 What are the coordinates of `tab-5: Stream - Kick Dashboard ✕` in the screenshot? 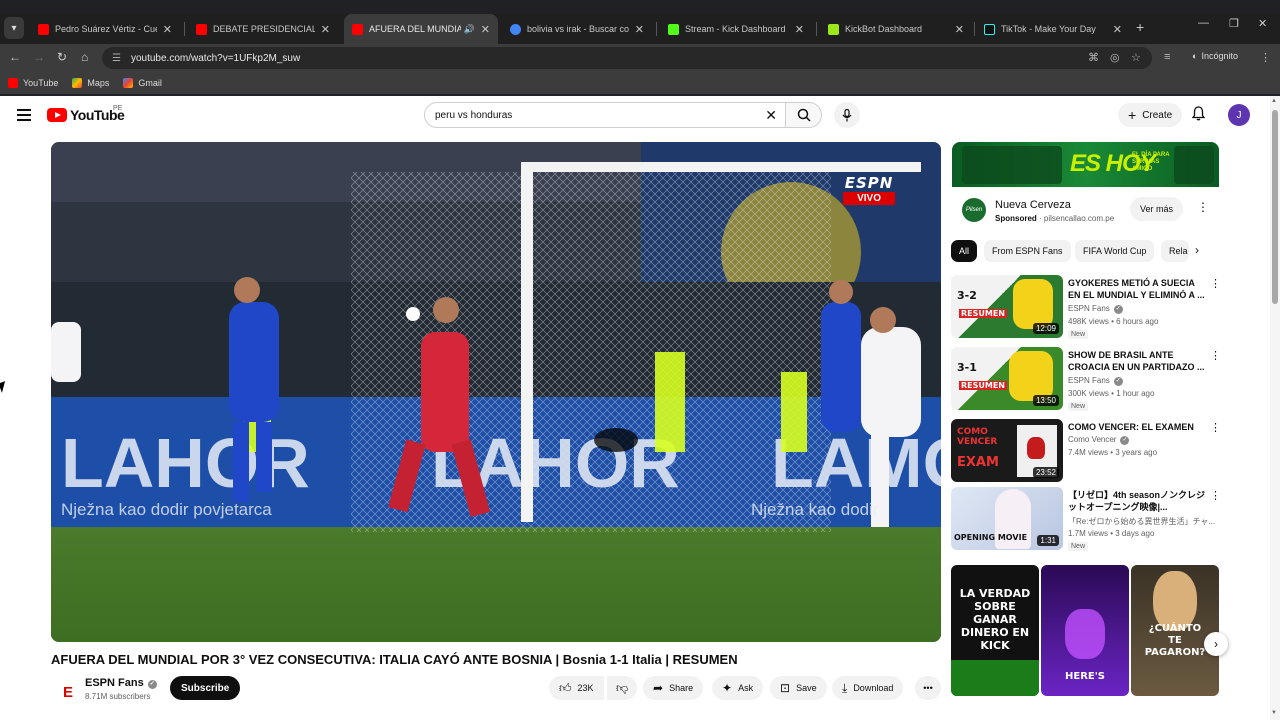 It's located at (736, 29).